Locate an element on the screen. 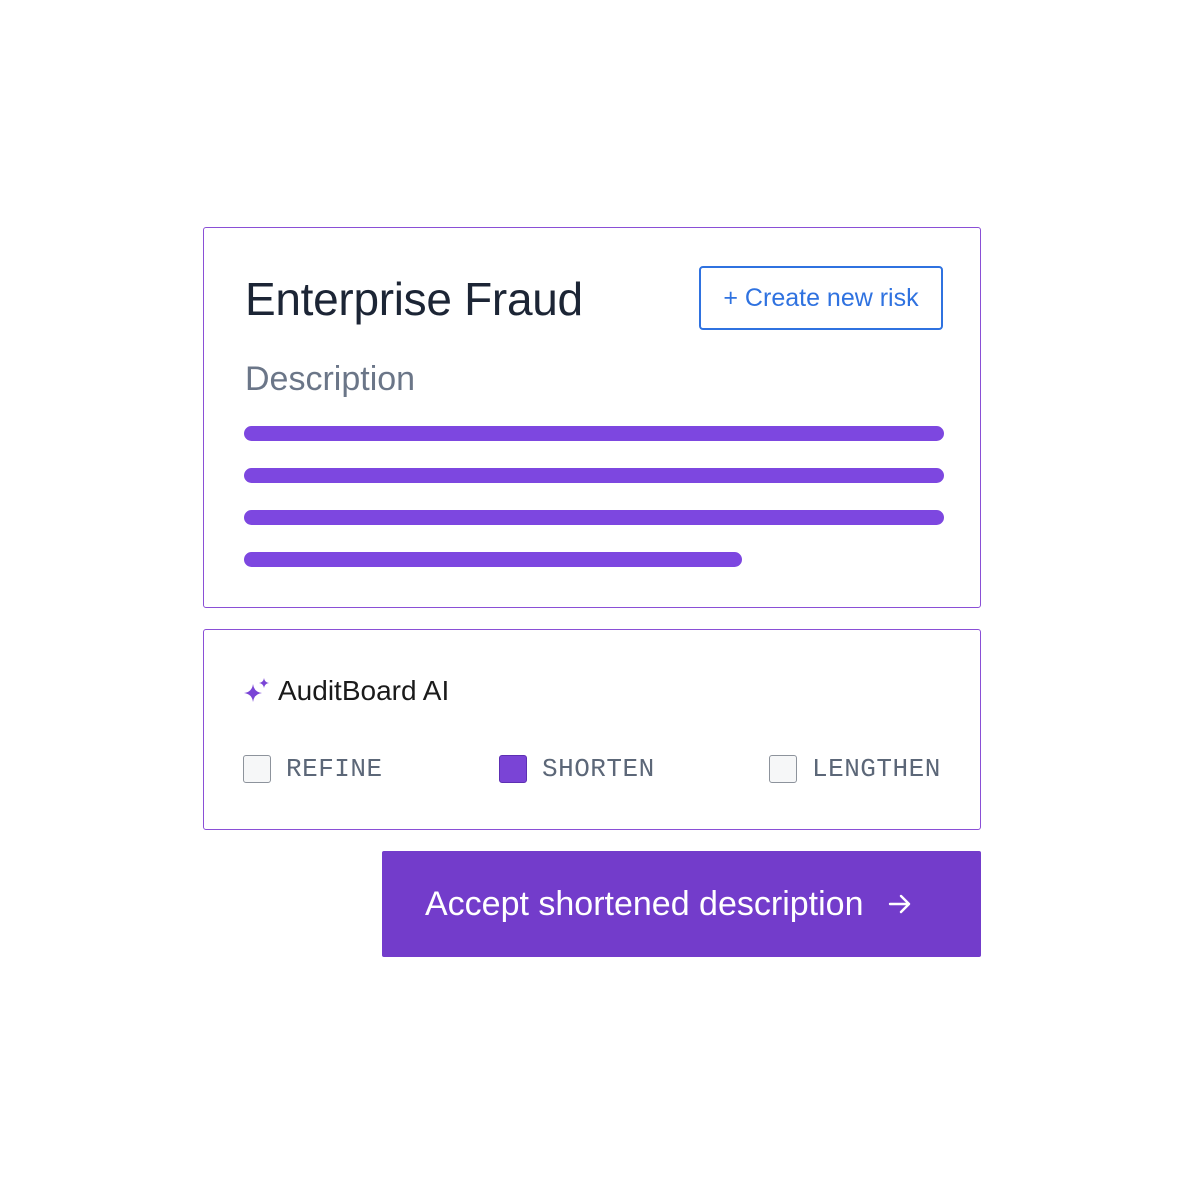 This screenshot has height=1184, width=1184. arrow-right-icon is located at coordinates (900, 904).